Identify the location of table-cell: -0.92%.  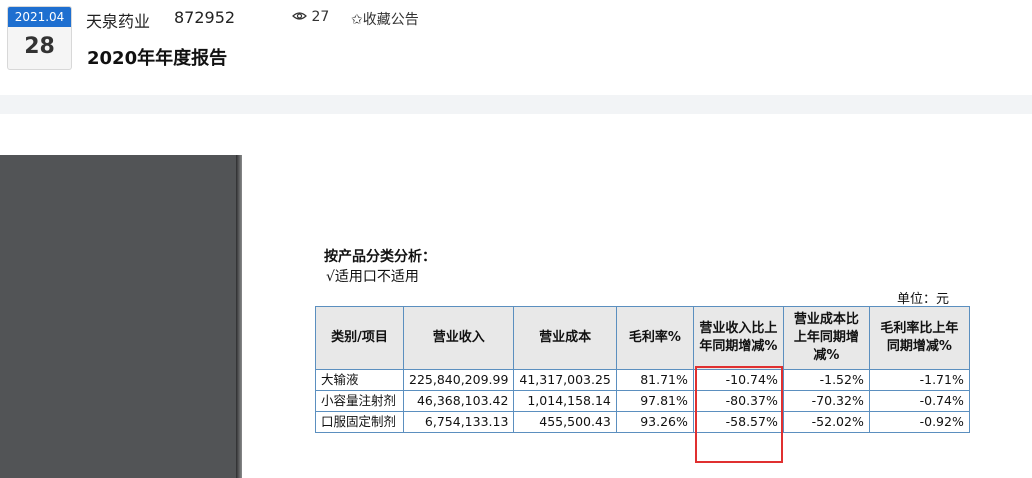
(919, 422).